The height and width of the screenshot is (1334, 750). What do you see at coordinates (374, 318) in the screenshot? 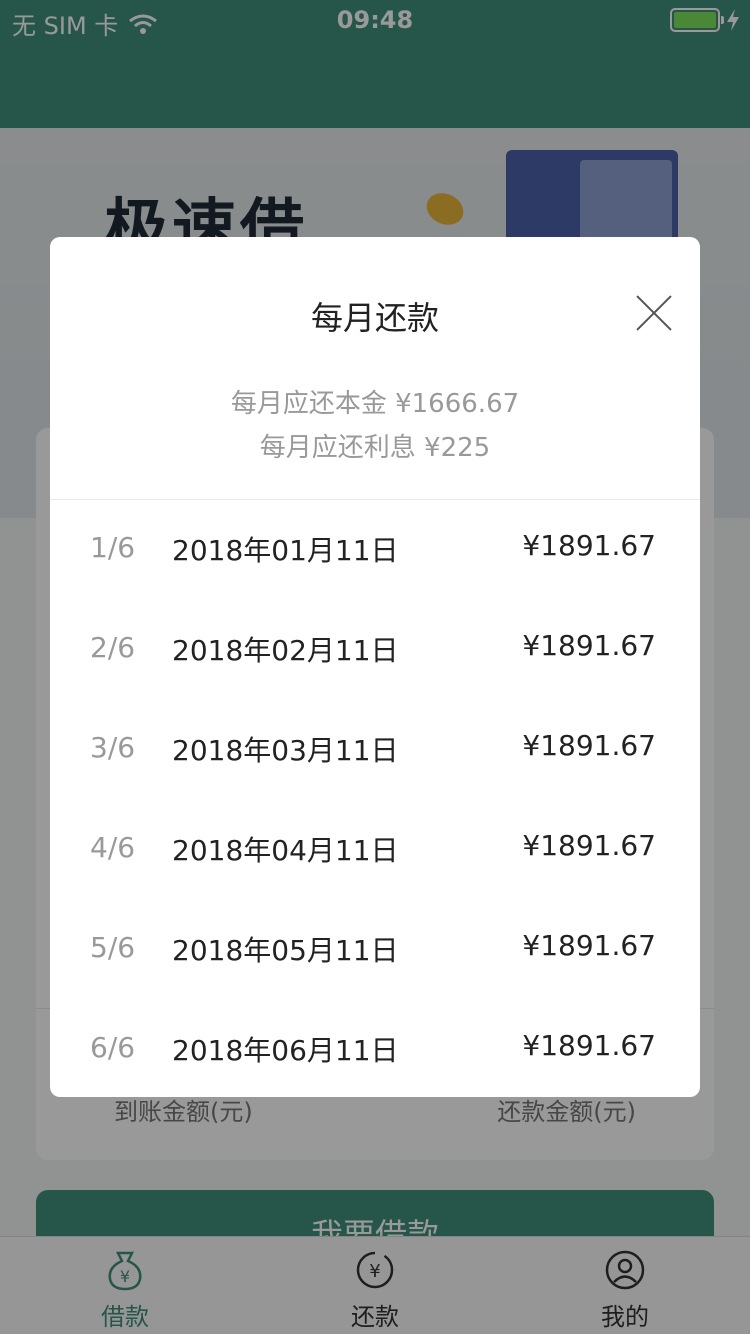
I see `modal-title: 每月还款` at bounding box center [374, 318].